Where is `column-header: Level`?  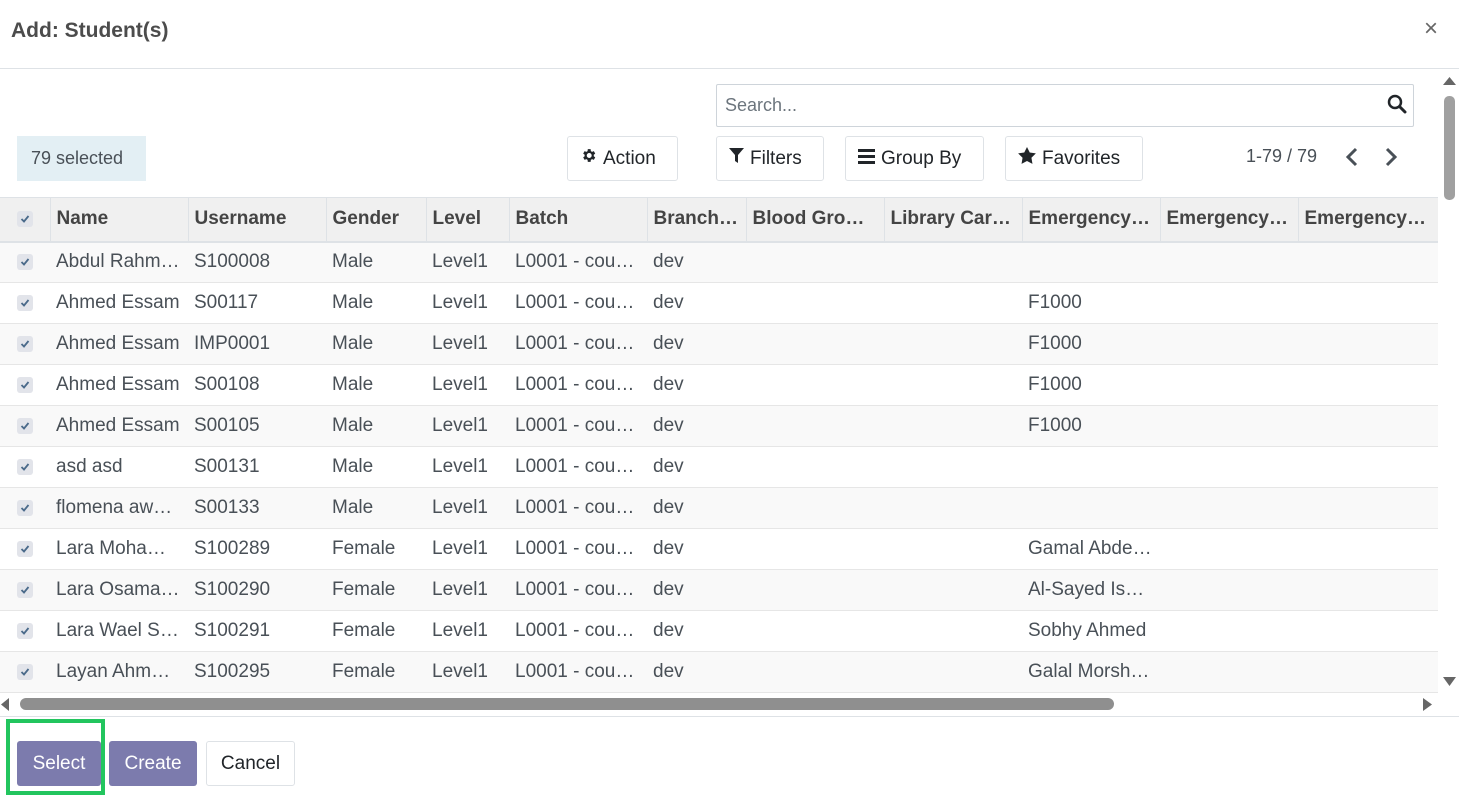
column-header: Level is located at coordinates (468, 220).